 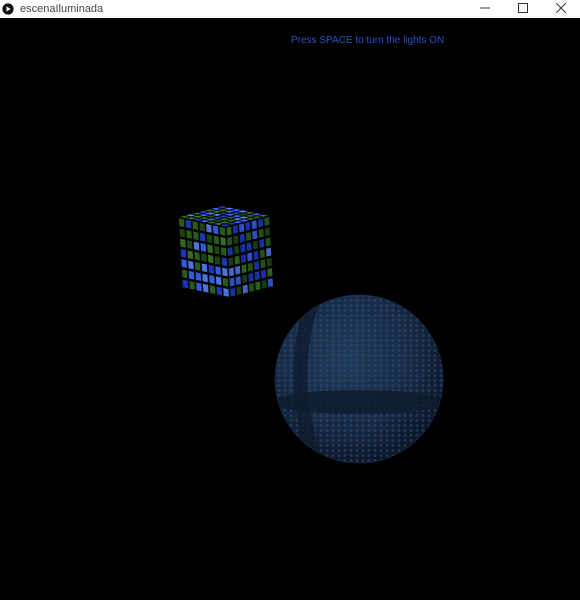 I want to click on close-button, so click(x=561, y=9).